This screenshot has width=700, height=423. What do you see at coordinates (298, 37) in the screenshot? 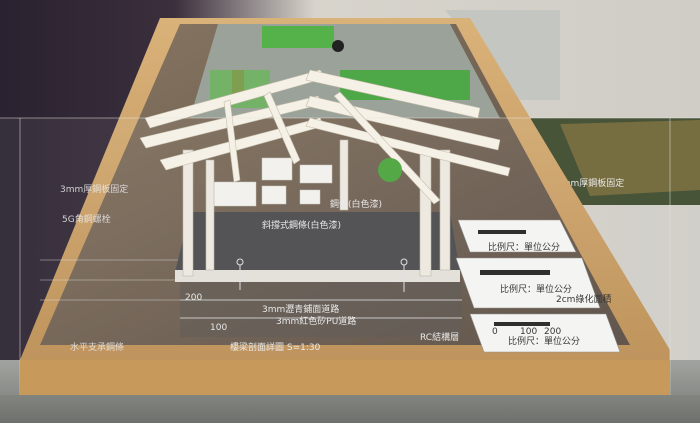
I see `site-map-green-area` at bounding box center [298, 37].